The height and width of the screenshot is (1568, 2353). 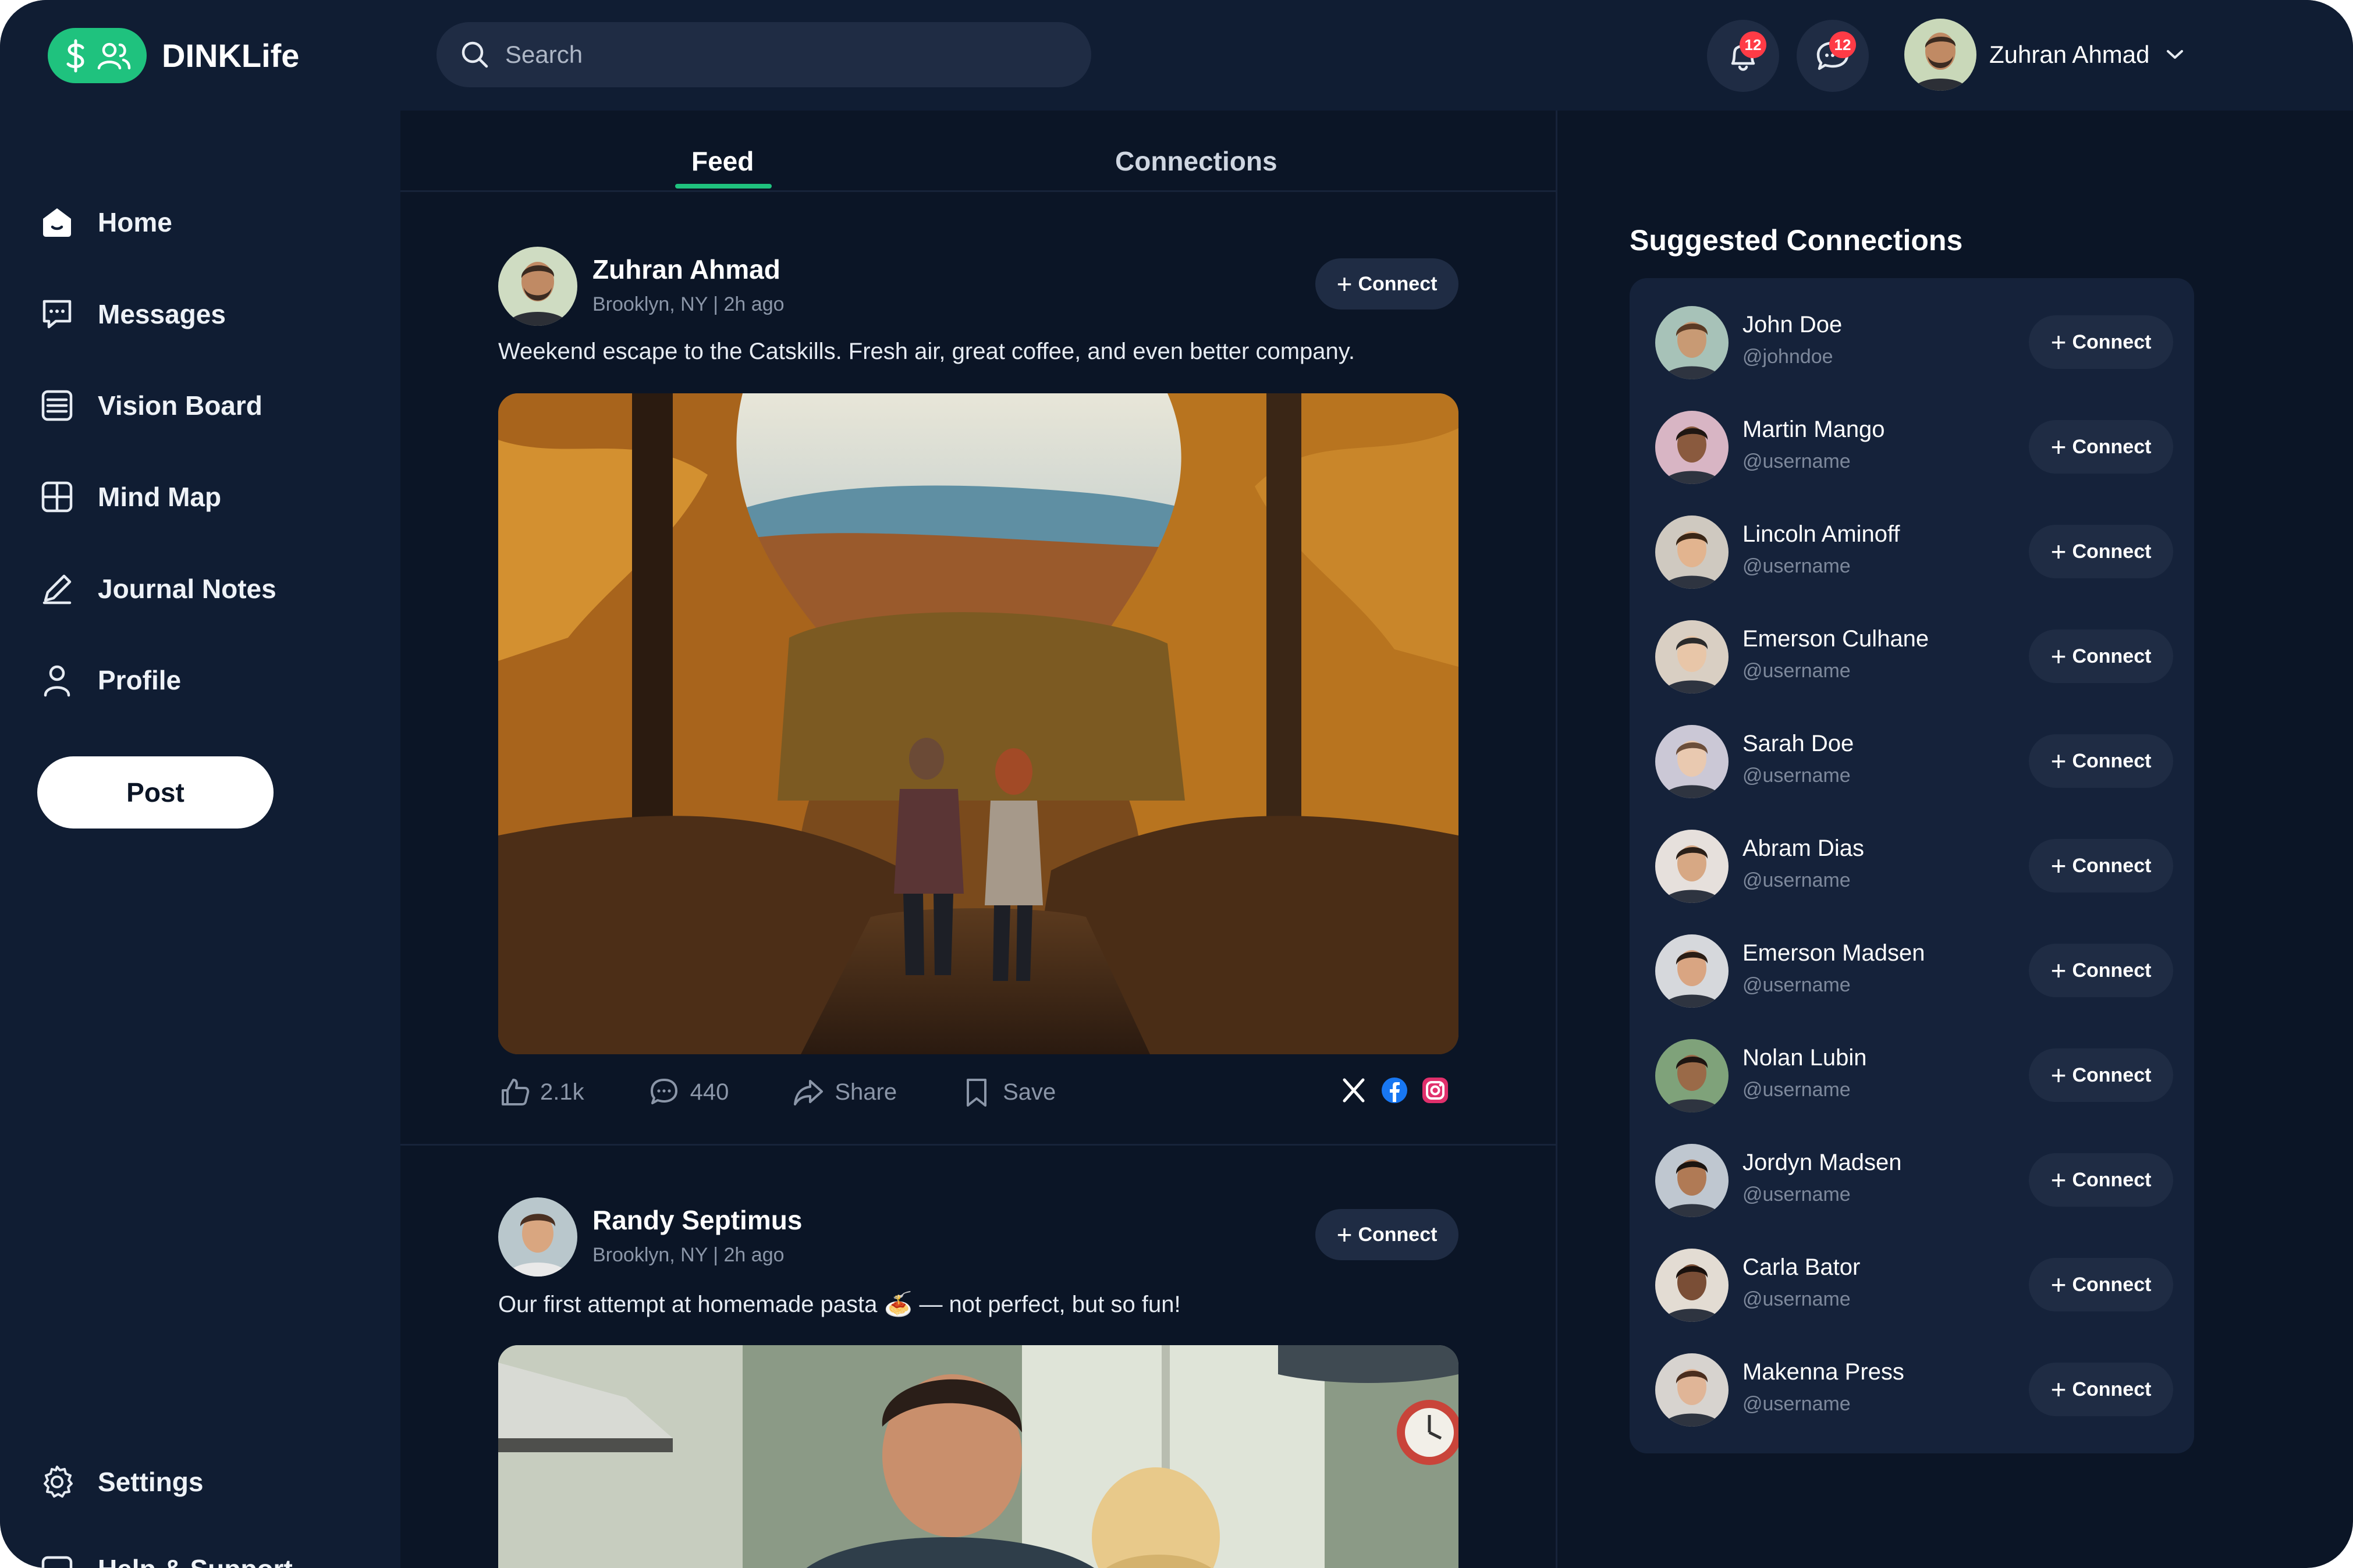 I want to click on sidebar-item-help: Help & Support, so click(x=165, y=1559).